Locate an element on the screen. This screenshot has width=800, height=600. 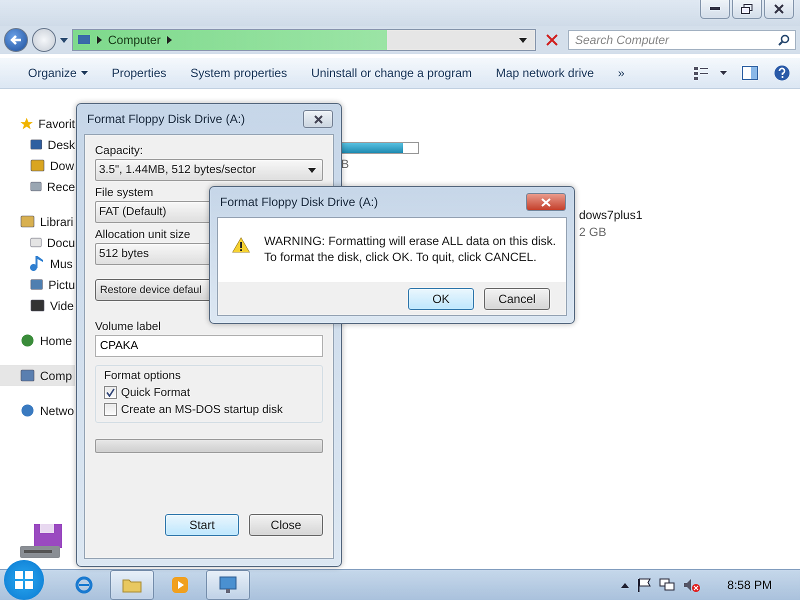
drive-name: dows7plus1 is located at coordinates (610, 215).